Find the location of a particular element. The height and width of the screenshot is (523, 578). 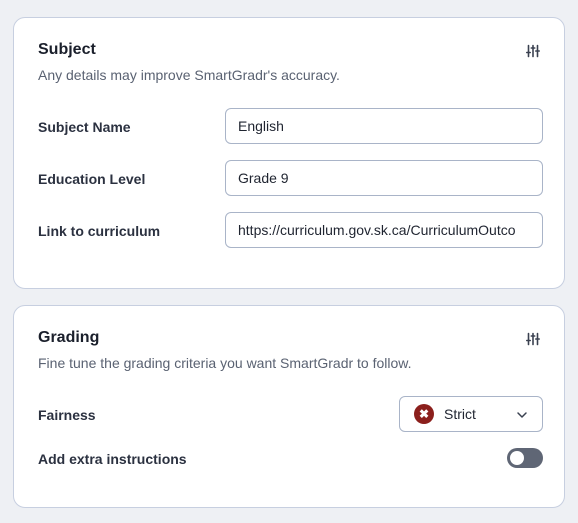

toggle-knob is located at coordinates (517, 458).